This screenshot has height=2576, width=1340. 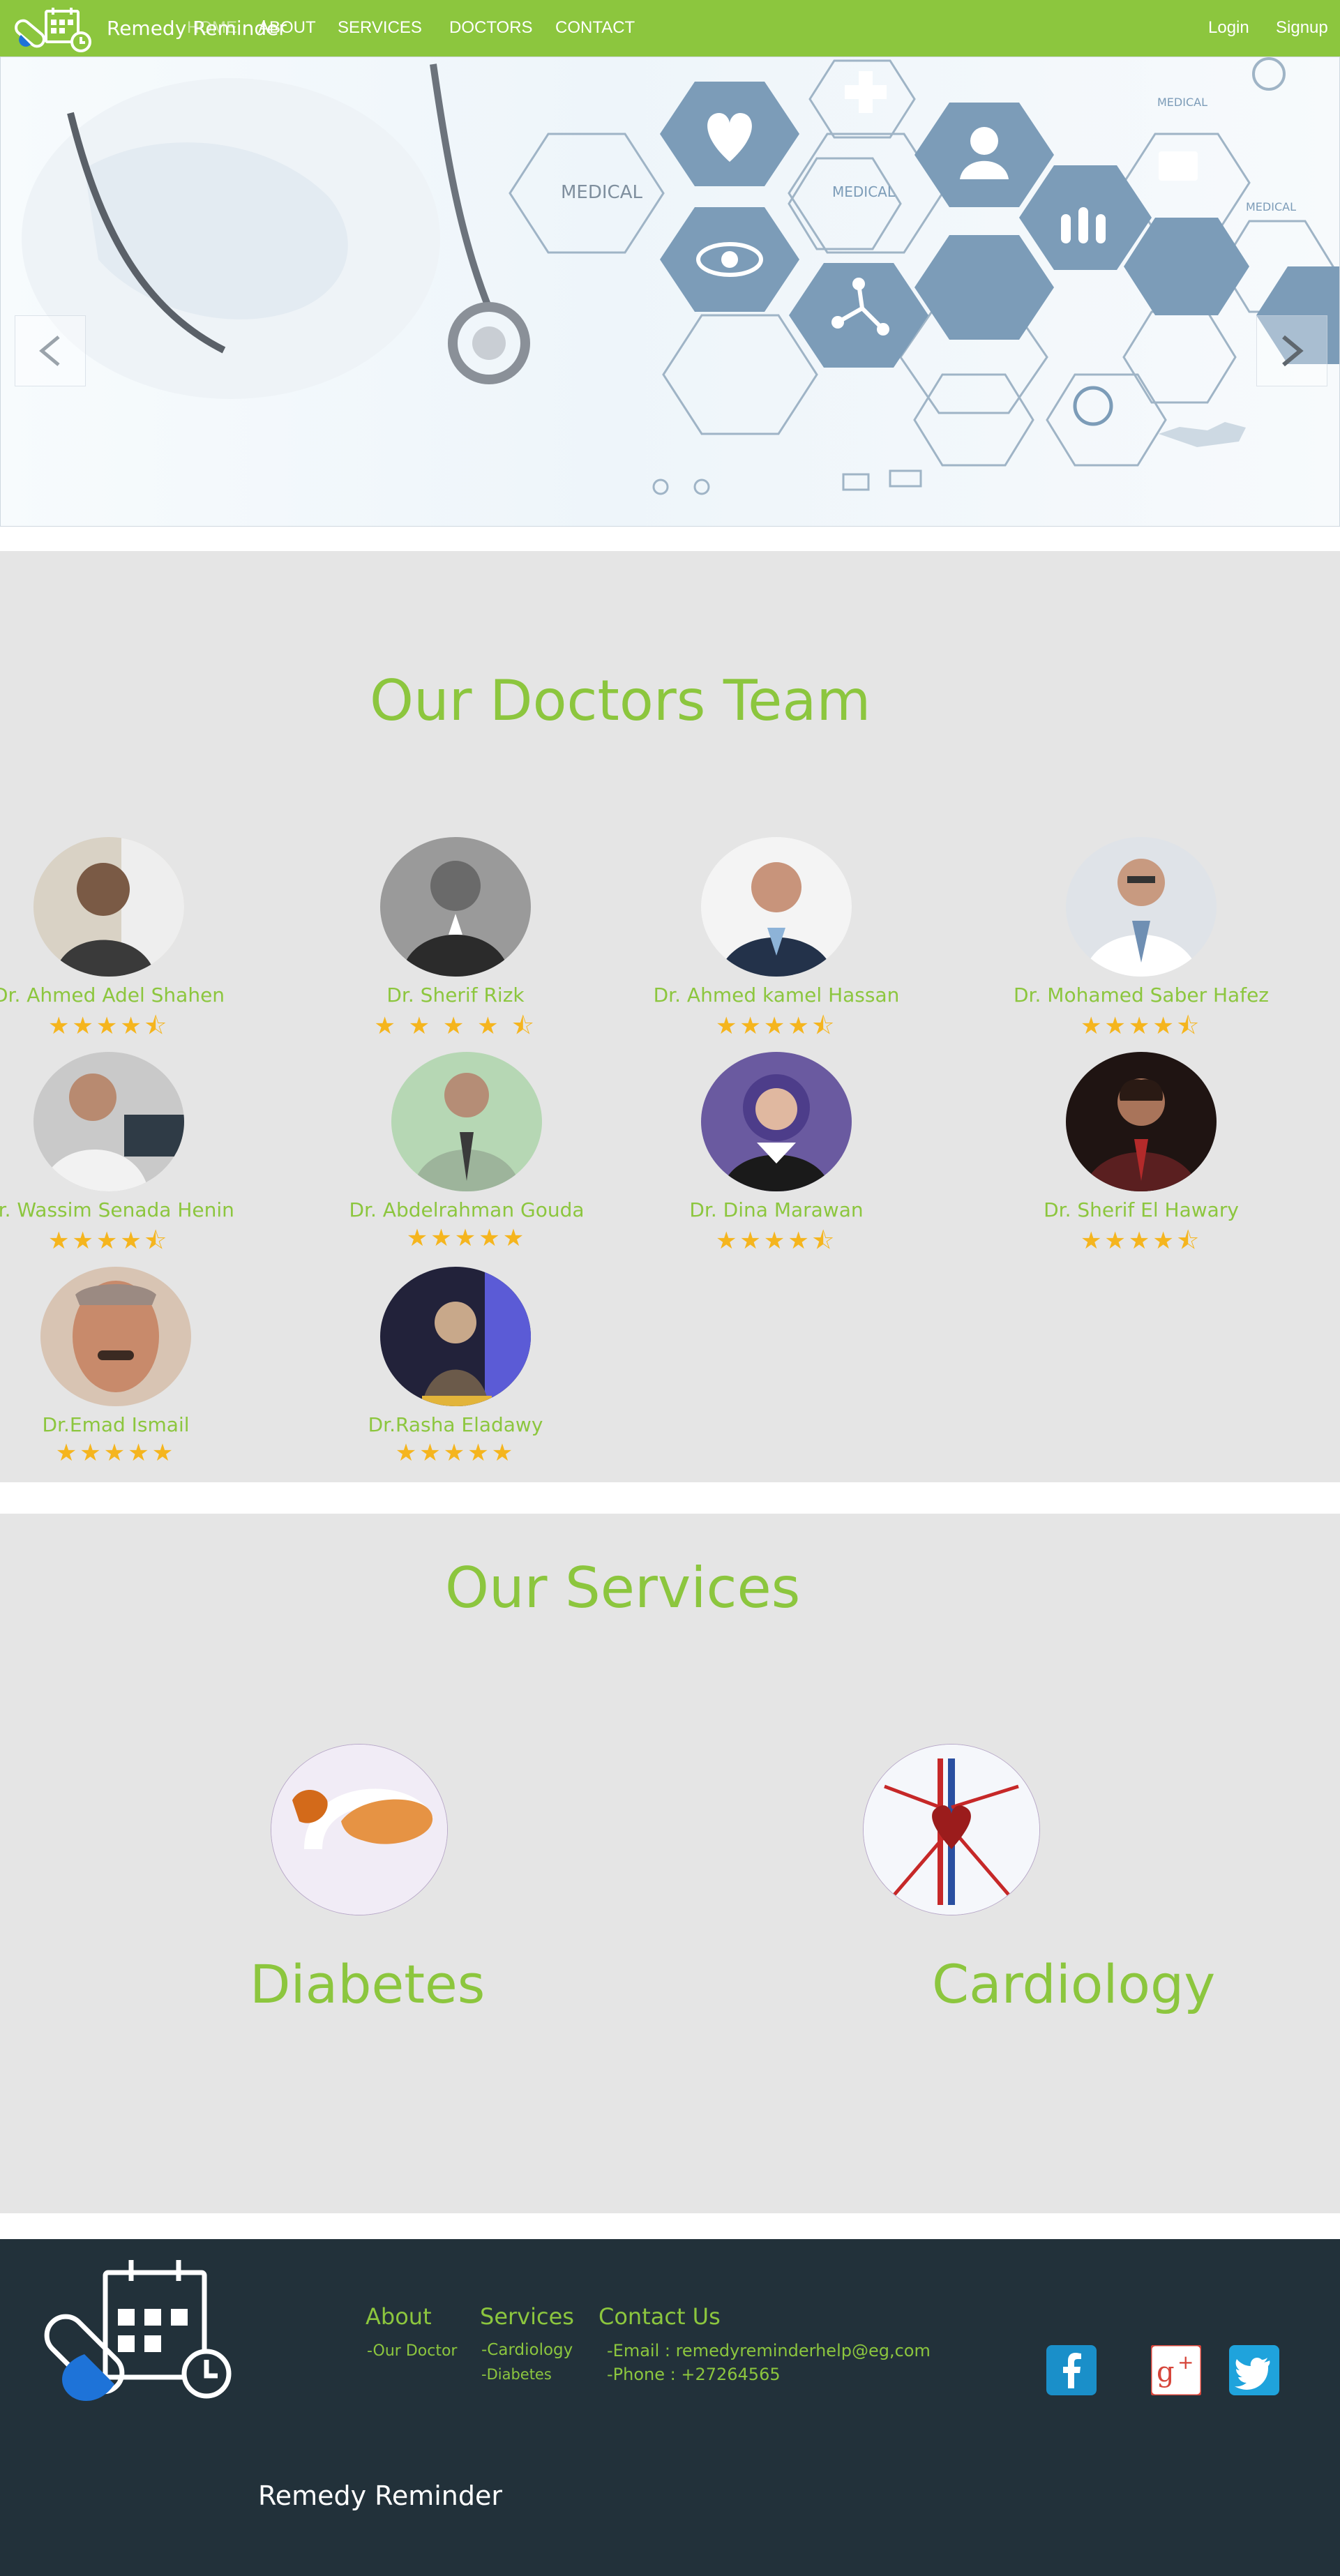 What do you see at coordinates (595, 28) in the screenshot?
I see `nav-contact: CONTACT` at bounding box center [595, 28].